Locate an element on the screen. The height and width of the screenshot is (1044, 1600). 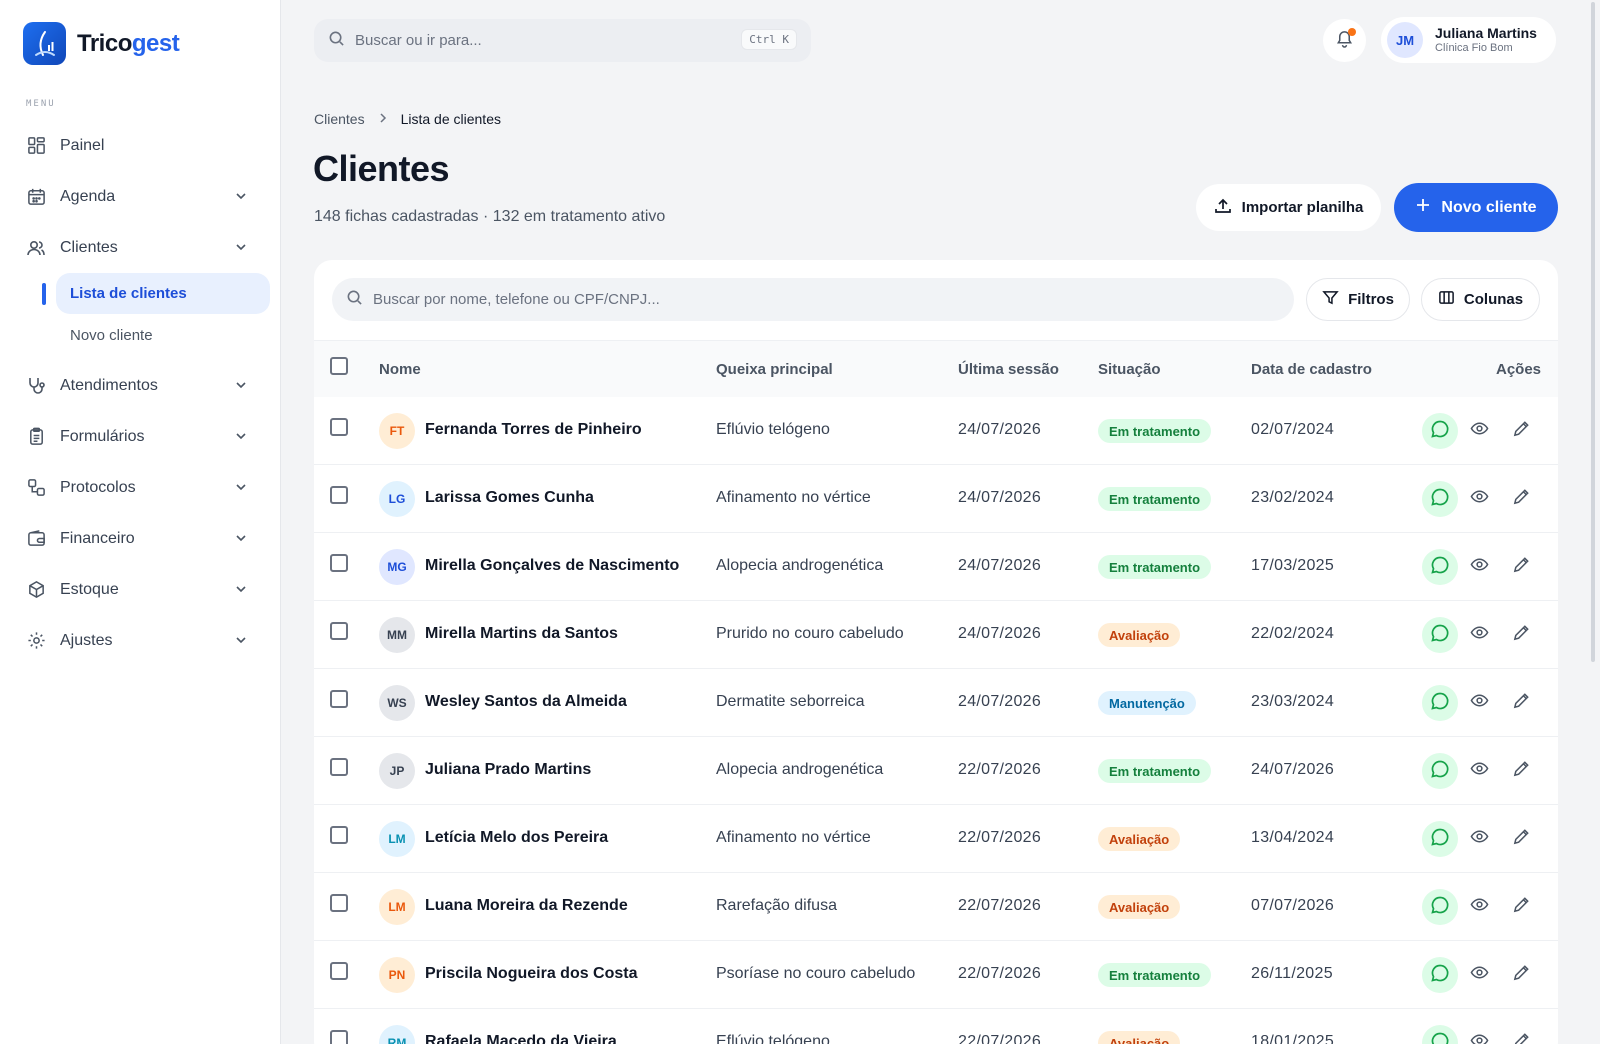
column-header-queixa: Queixa principal is located at coordinates (774, 369).